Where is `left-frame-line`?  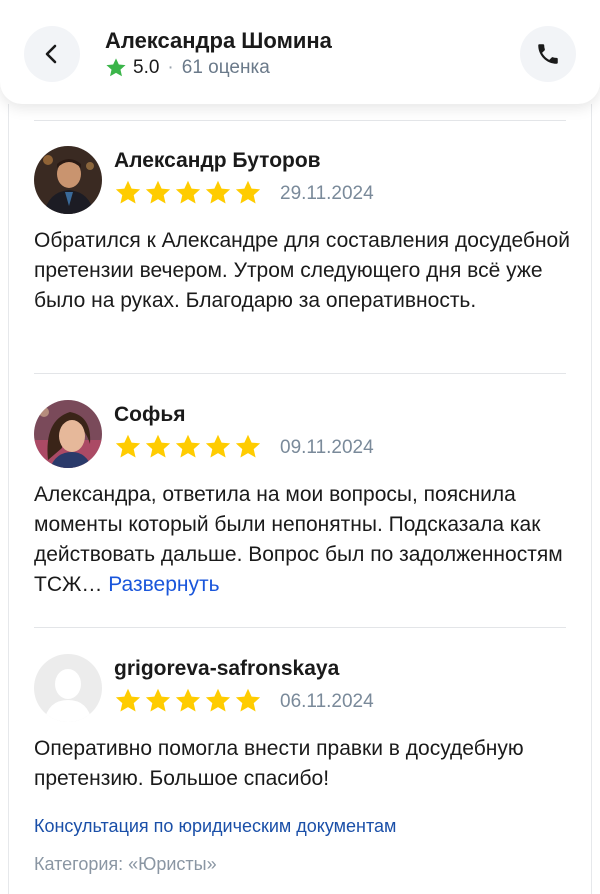 left-frame-line is located at coordinates (8, 499).